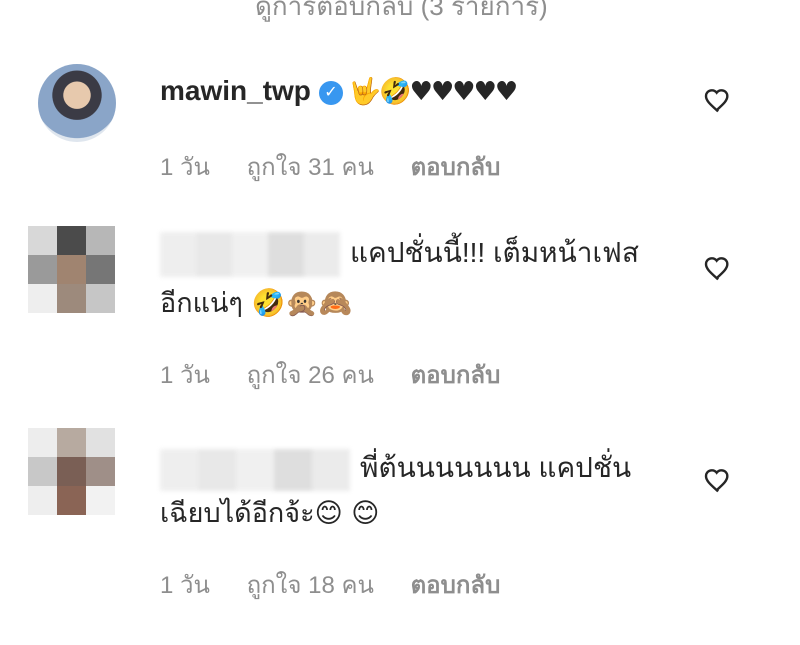  Describe the element at coordinates (433, 92) in the screenshot. I see `comment-text: 🤟🤣♥♥♥♥♥` at that location.